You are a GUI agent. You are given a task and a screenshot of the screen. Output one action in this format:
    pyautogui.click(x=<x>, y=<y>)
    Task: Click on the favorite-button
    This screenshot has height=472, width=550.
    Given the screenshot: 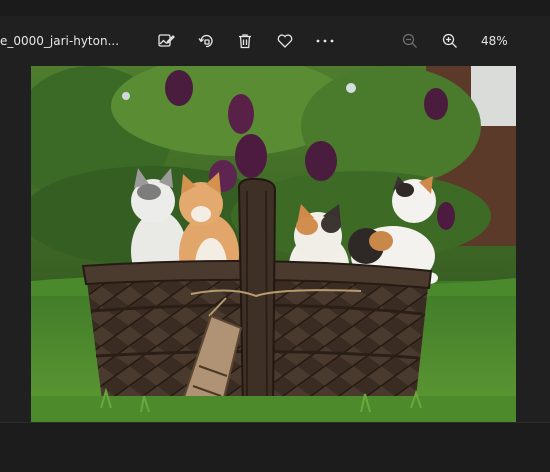 What is the action you would take?
    pyautogui.click(x=285, y=41)
    